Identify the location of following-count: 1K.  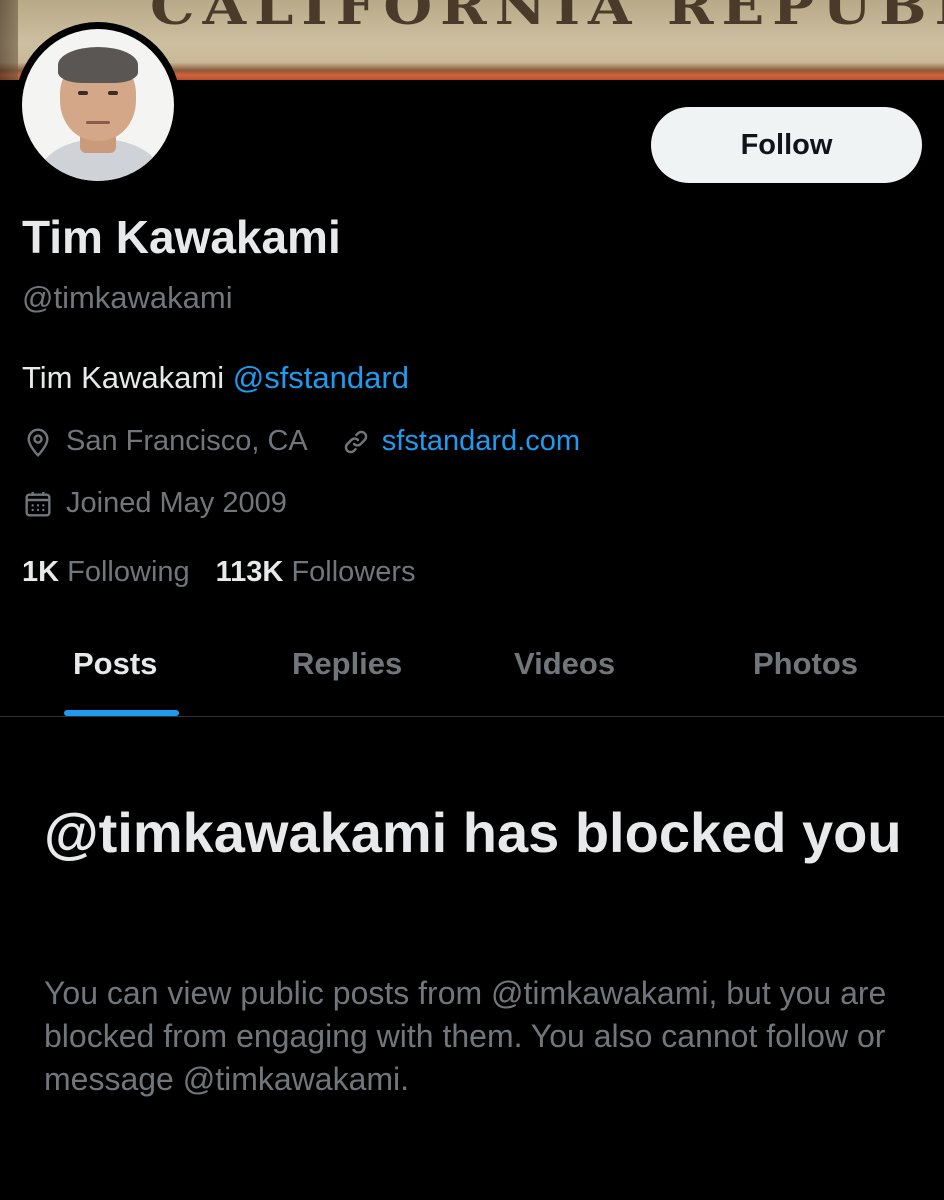
(41, 572).